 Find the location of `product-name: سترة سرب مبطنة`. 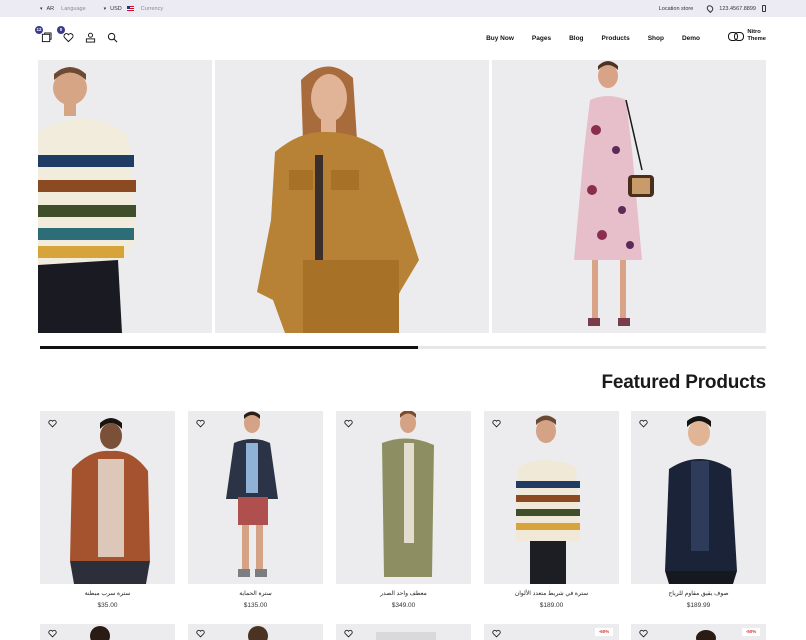

product-name: سترة سرب مبطنة is located at coordinates (107, 593).